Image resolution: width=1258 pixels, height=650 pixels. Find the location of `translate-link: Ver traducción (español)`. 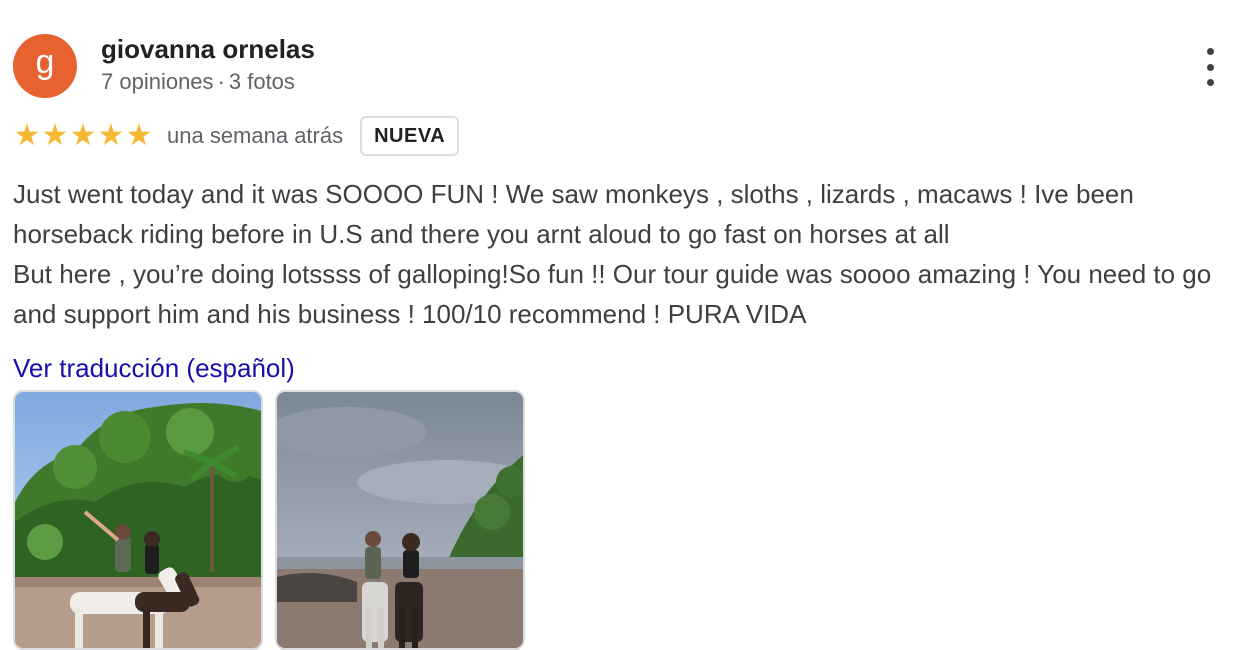

translate-link: Ver traducción (español) is located at coordinates (154, 368).